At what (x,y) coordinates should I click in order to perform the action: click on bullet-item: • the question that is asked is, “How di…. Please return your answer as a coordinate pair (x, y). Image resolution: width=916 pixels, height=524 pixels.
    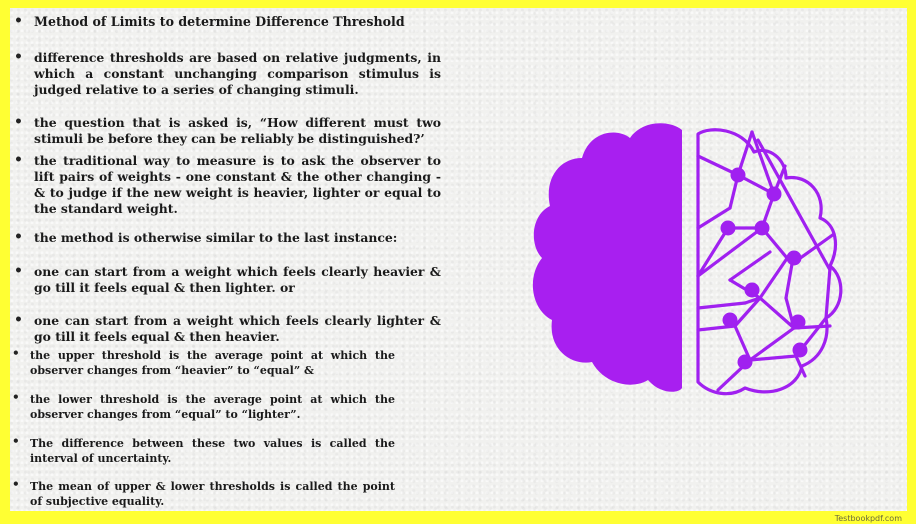
    Looking at the image, I should click on (227, 130).